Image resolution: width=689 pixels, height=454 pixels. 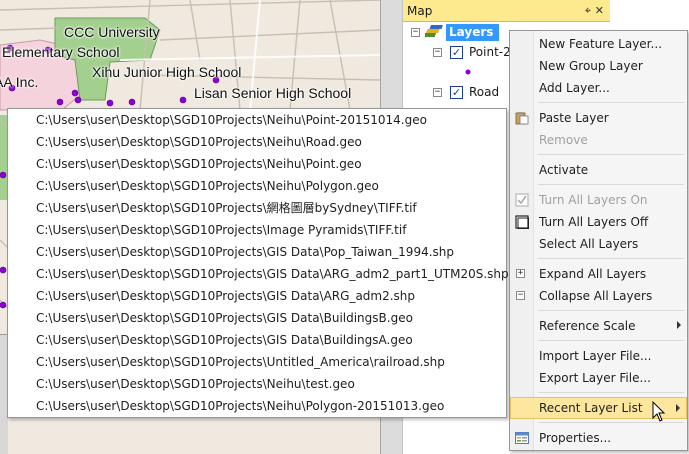 I want to click on menu-label: New Group Layer, so click(x=591, y=66).